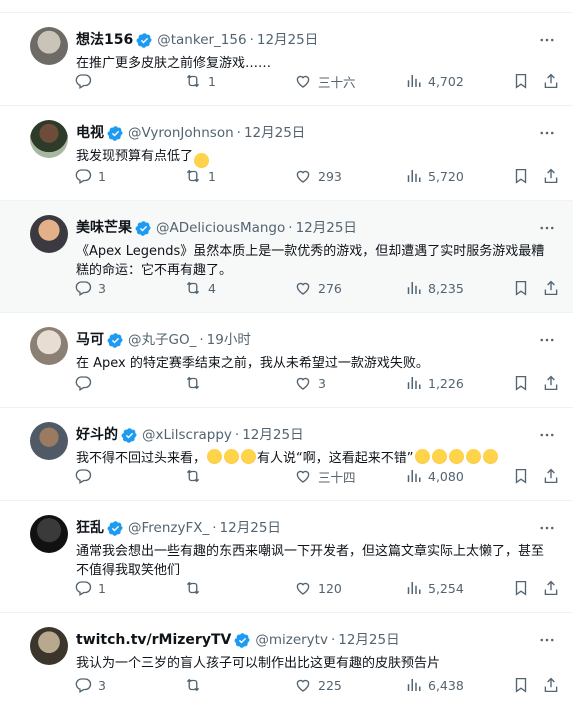 The width and height of the screenshot is (573, 701). What do you see at coordinates (434, 383) in the screenshot?
I see `views-button: 1,226` at bounding box center [434, 383].